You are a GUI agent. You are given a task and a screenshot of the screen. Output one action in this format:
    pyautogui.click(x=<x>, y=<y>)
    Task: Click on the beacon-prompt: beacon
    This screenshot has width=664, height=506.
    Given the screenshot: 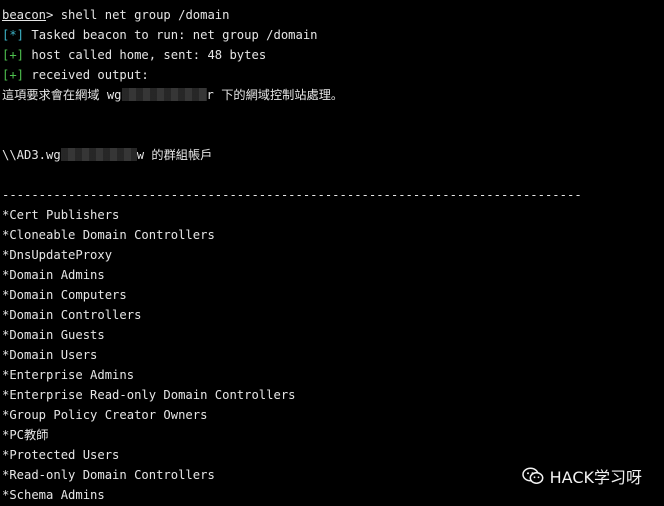 What is the action you would take?
    pyautogui.click(x=24, y=15)
    